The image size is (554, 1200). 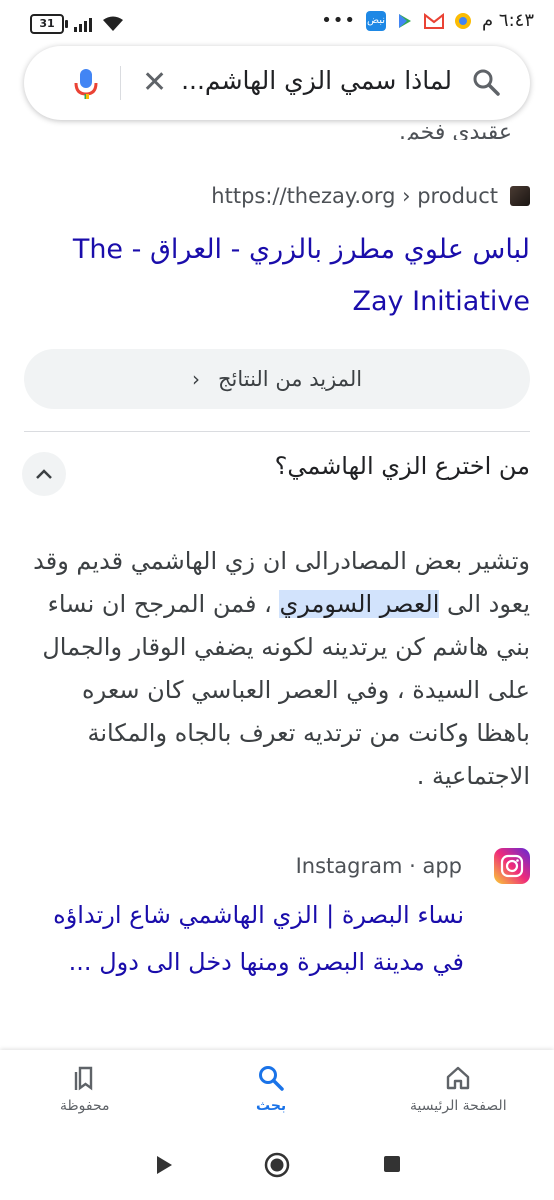 I want to click on gmail-icon, so click(x=434, y=20).